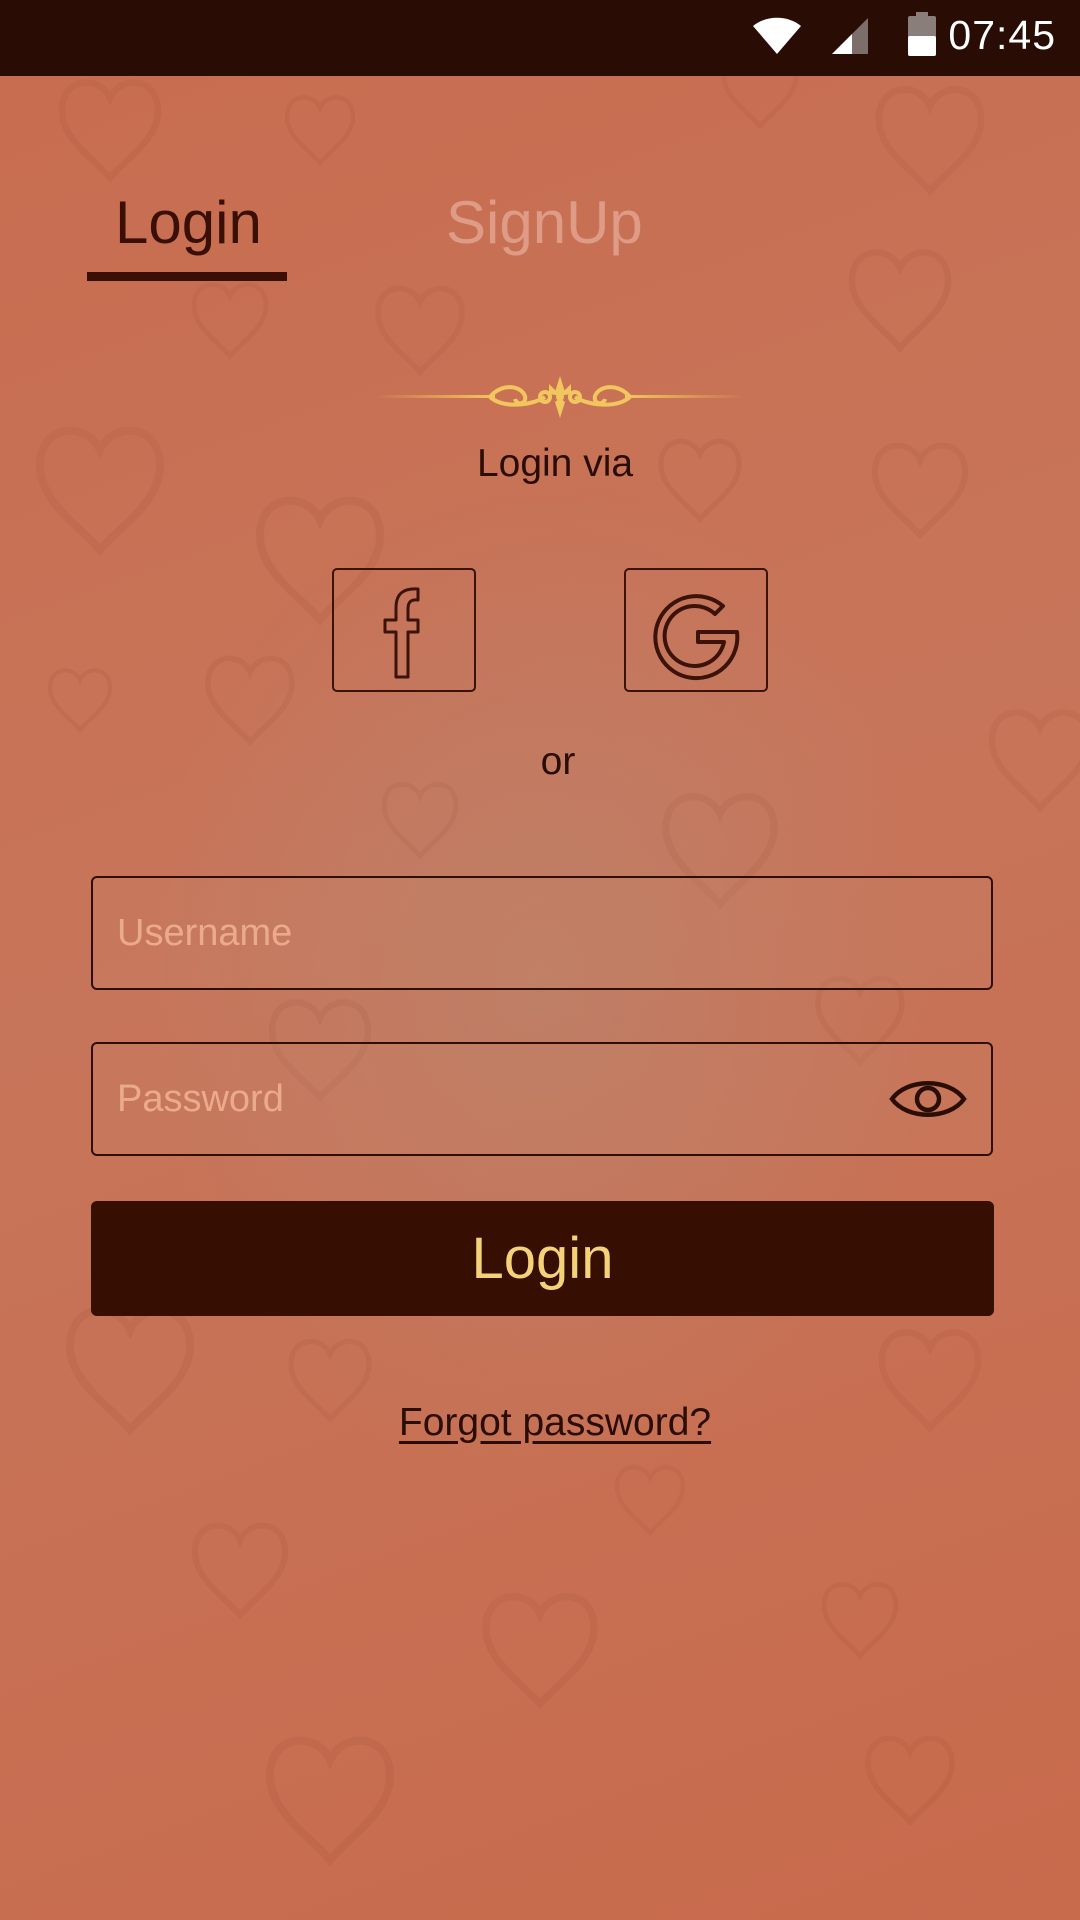 Image resolution: width=1080 pixels, height=1920 pixels. What do you see at coordinates (555, 1422) in the screenshot?
I see `forgot-password-link: Forgot password?` at bounding box center [555, 1422].